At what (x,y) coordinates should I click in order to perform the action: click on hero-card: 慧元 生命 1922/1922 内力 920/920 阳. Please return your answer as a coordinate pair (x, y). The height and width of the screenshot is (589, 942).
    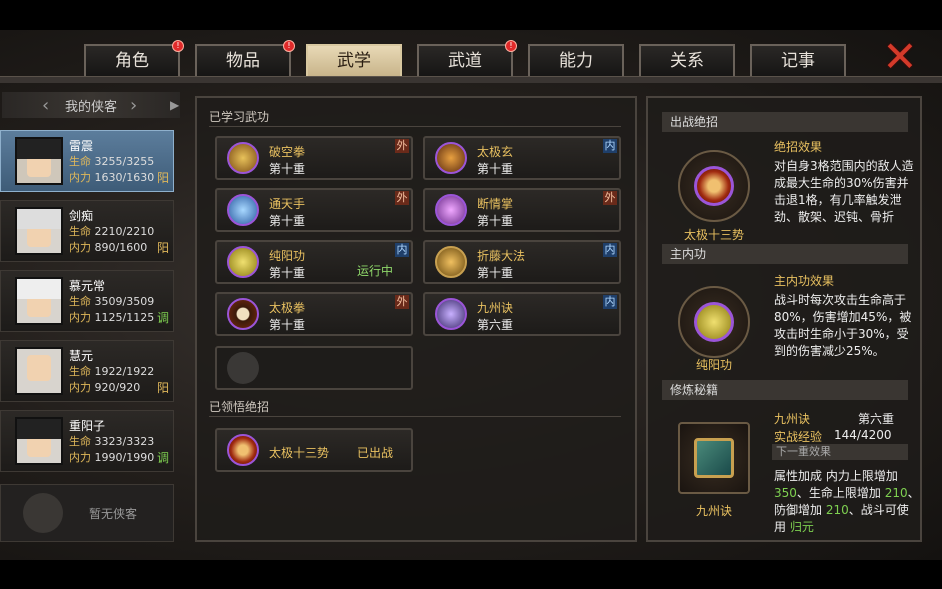
    Looking at the image, I should click on (87, 371).